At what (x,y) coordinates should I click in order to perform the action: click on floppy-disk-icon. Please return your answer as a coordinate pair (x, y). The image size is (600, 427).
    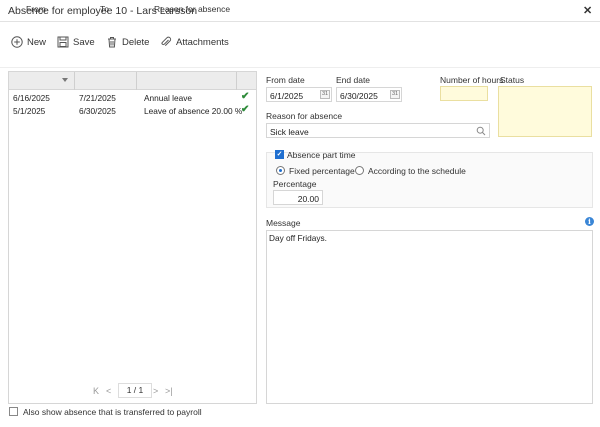
    Looking at the image, I should click on (63, 42).